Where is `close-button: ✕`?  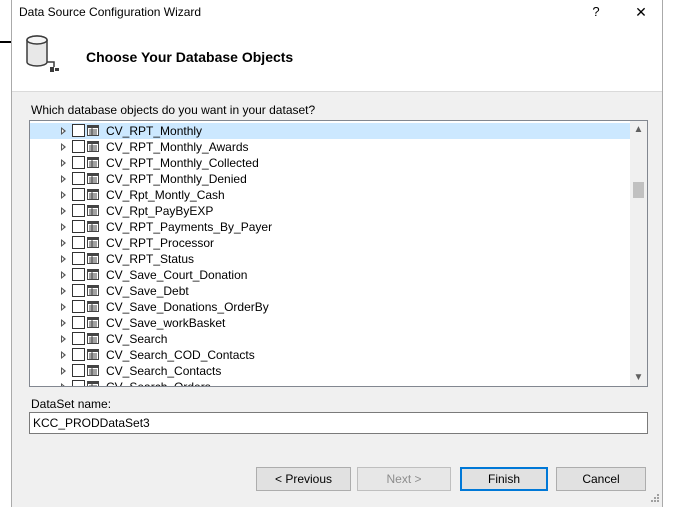 close-button: ✕ is located at coordinates (641, 12).